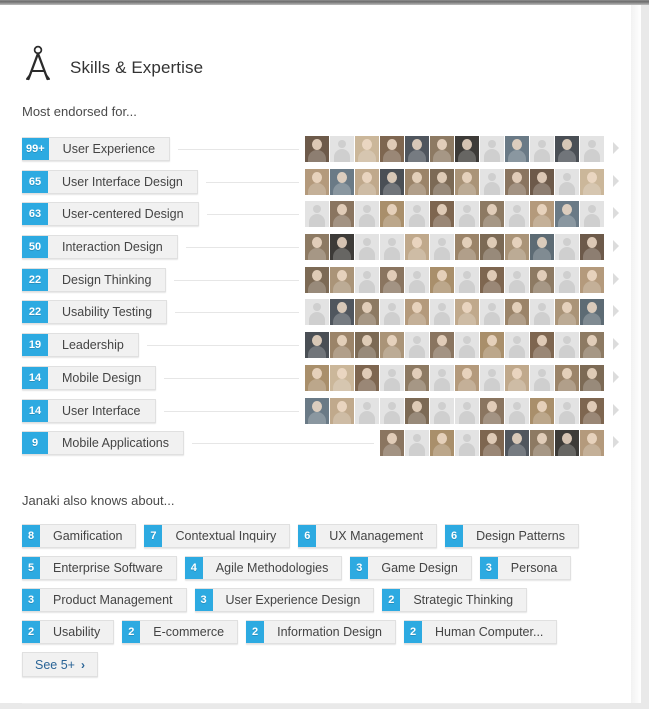 This screenshot has height=709, width=649. What do you see at coordinates (100, 247) in the screenshot?
I see `skill-pill: 50 Interaction Design` at bounding box center [100, 247].